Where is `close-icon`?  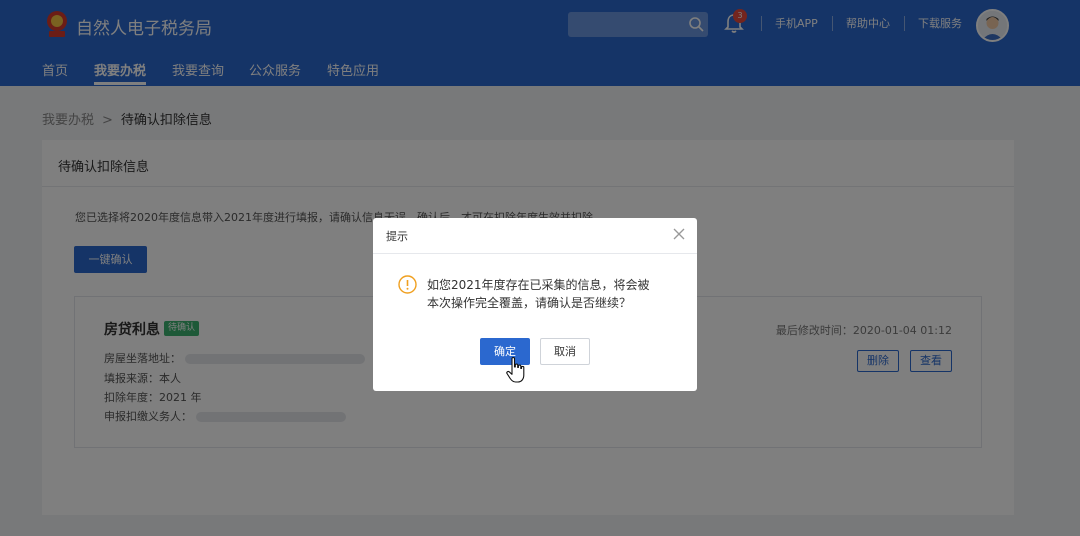 close-icon is located at coordinates (679, 234).